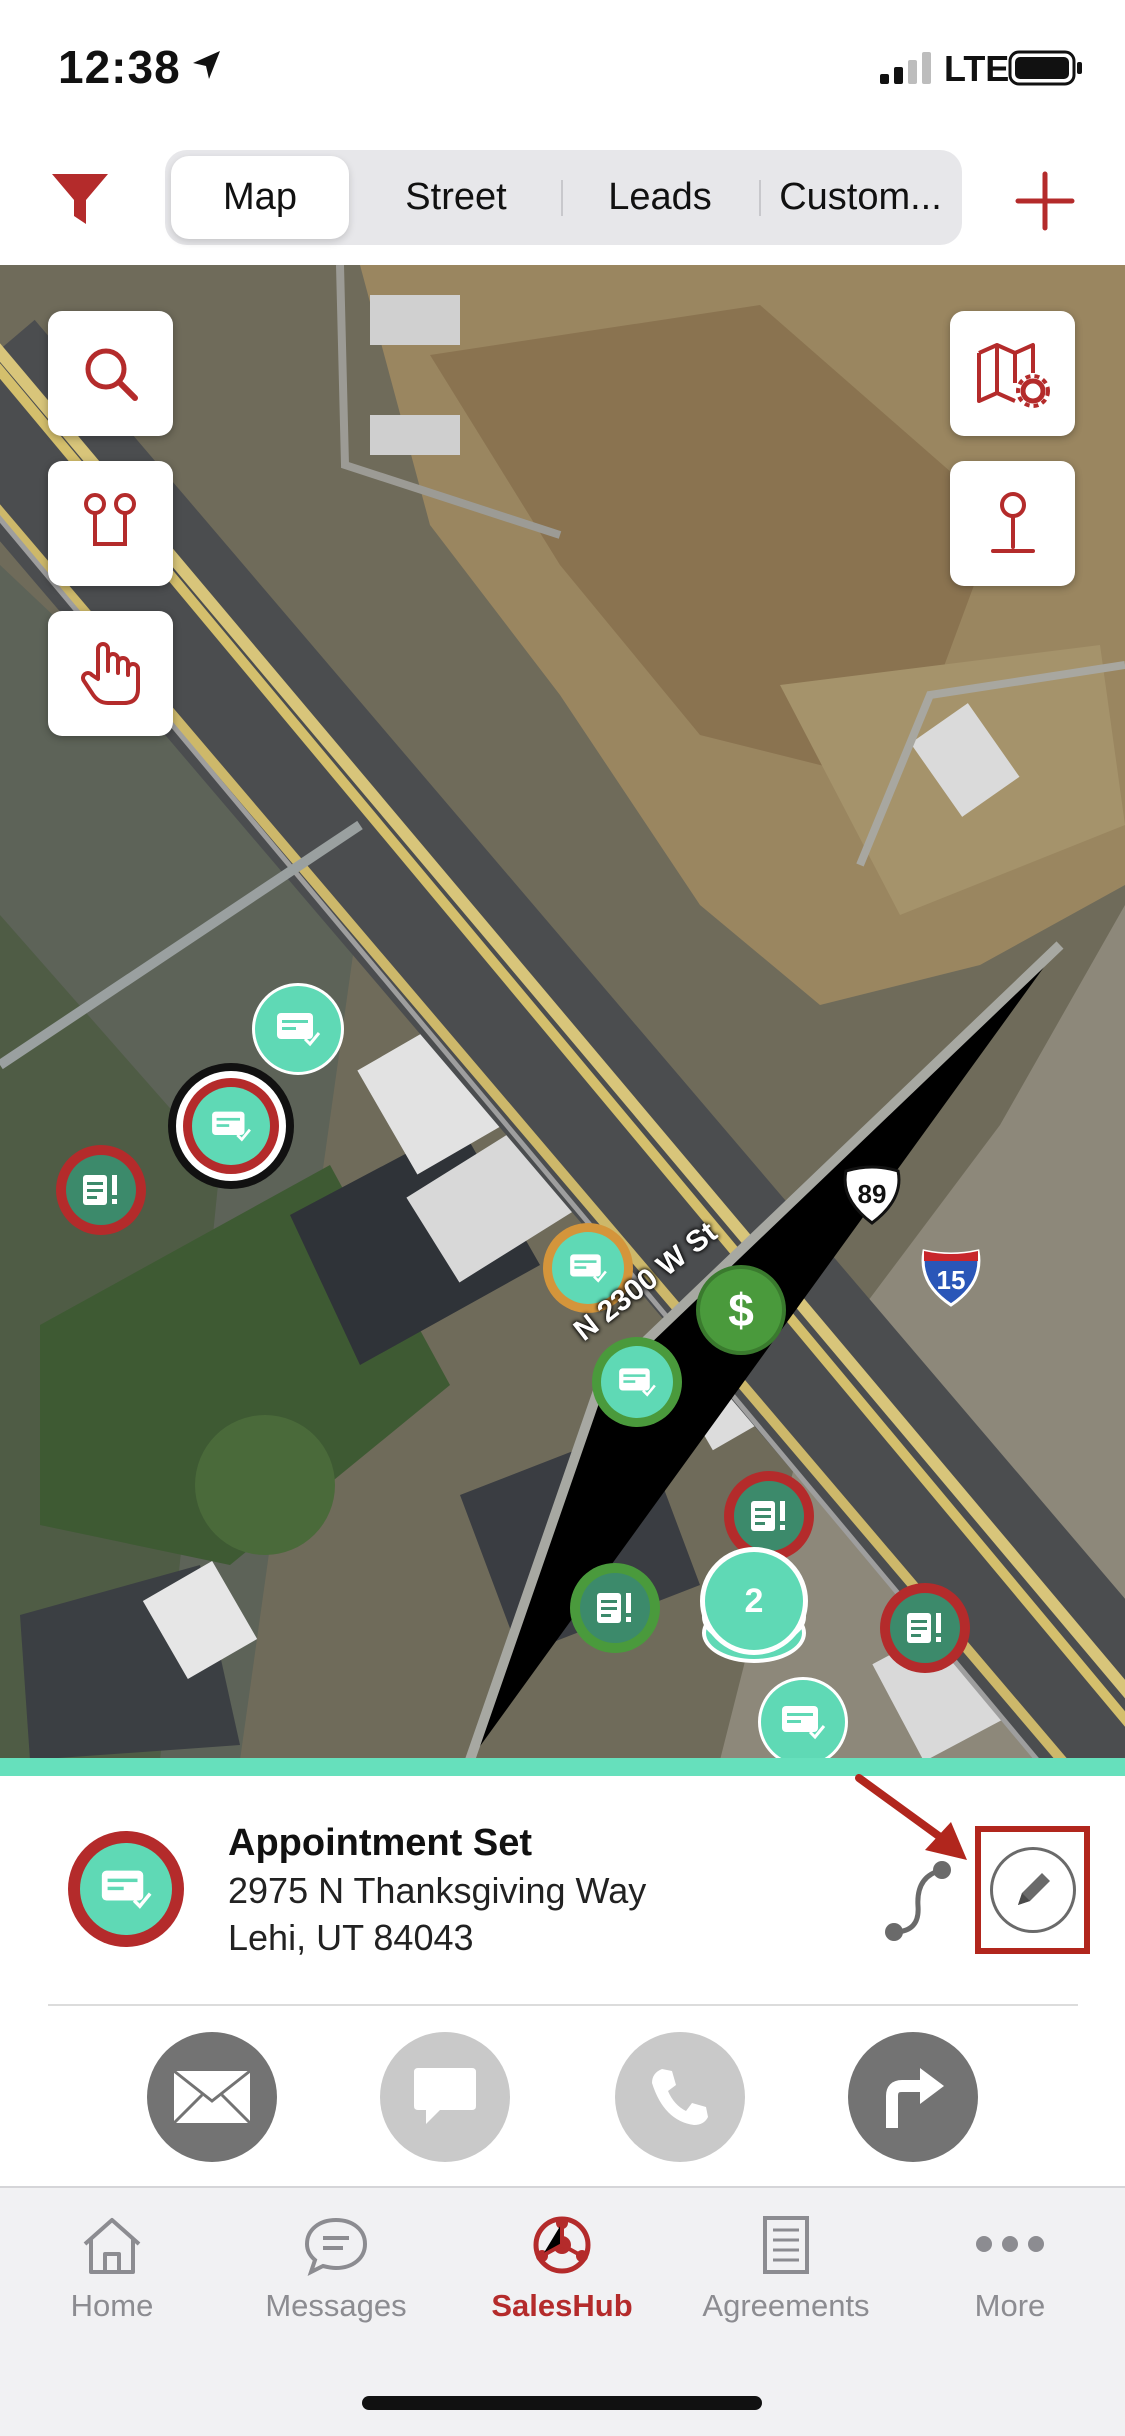  Describe the element at coordinates (336, 2305) in the screenshot. I see `tab-messages-label: Messages` at that location.